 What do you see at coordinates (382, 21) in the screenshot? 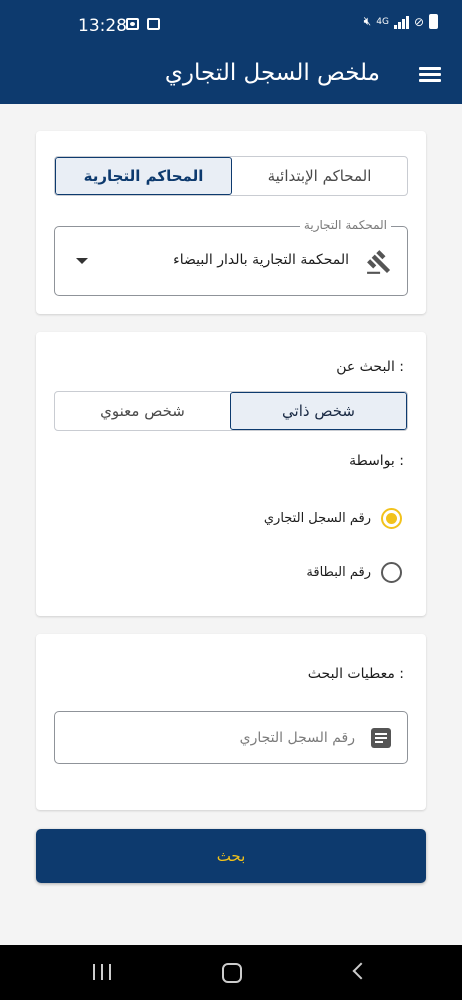
I see `network-type: 4G` at bounding box center [382, 21].